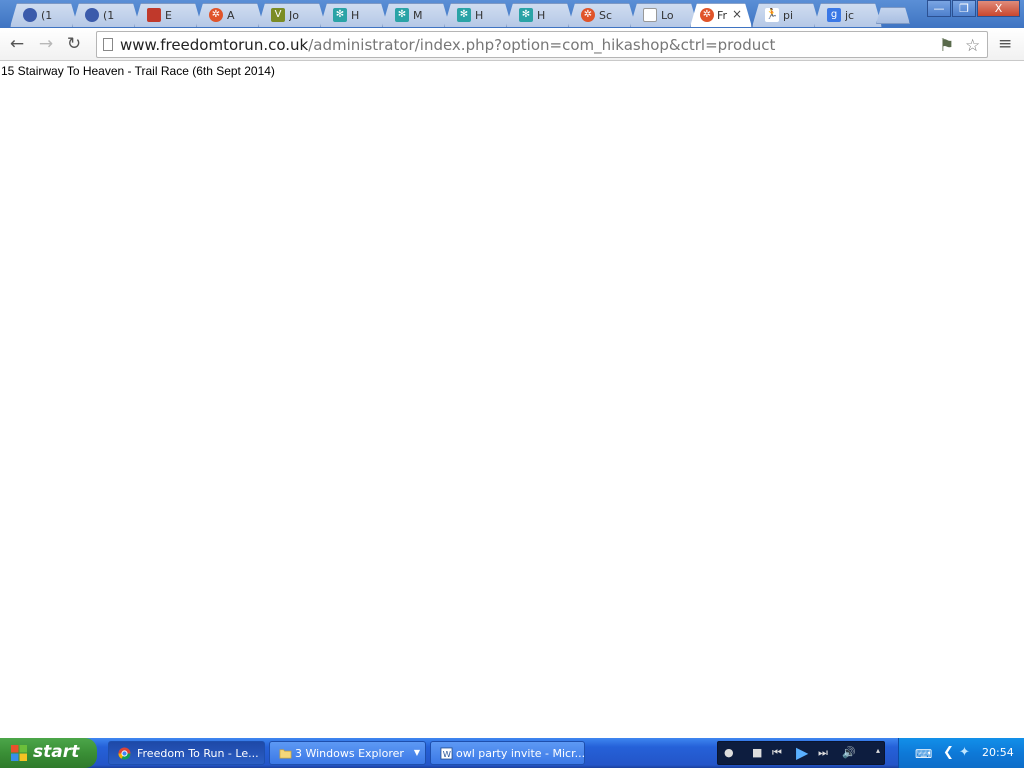  I want to click on tab: E, so click(168, 15).